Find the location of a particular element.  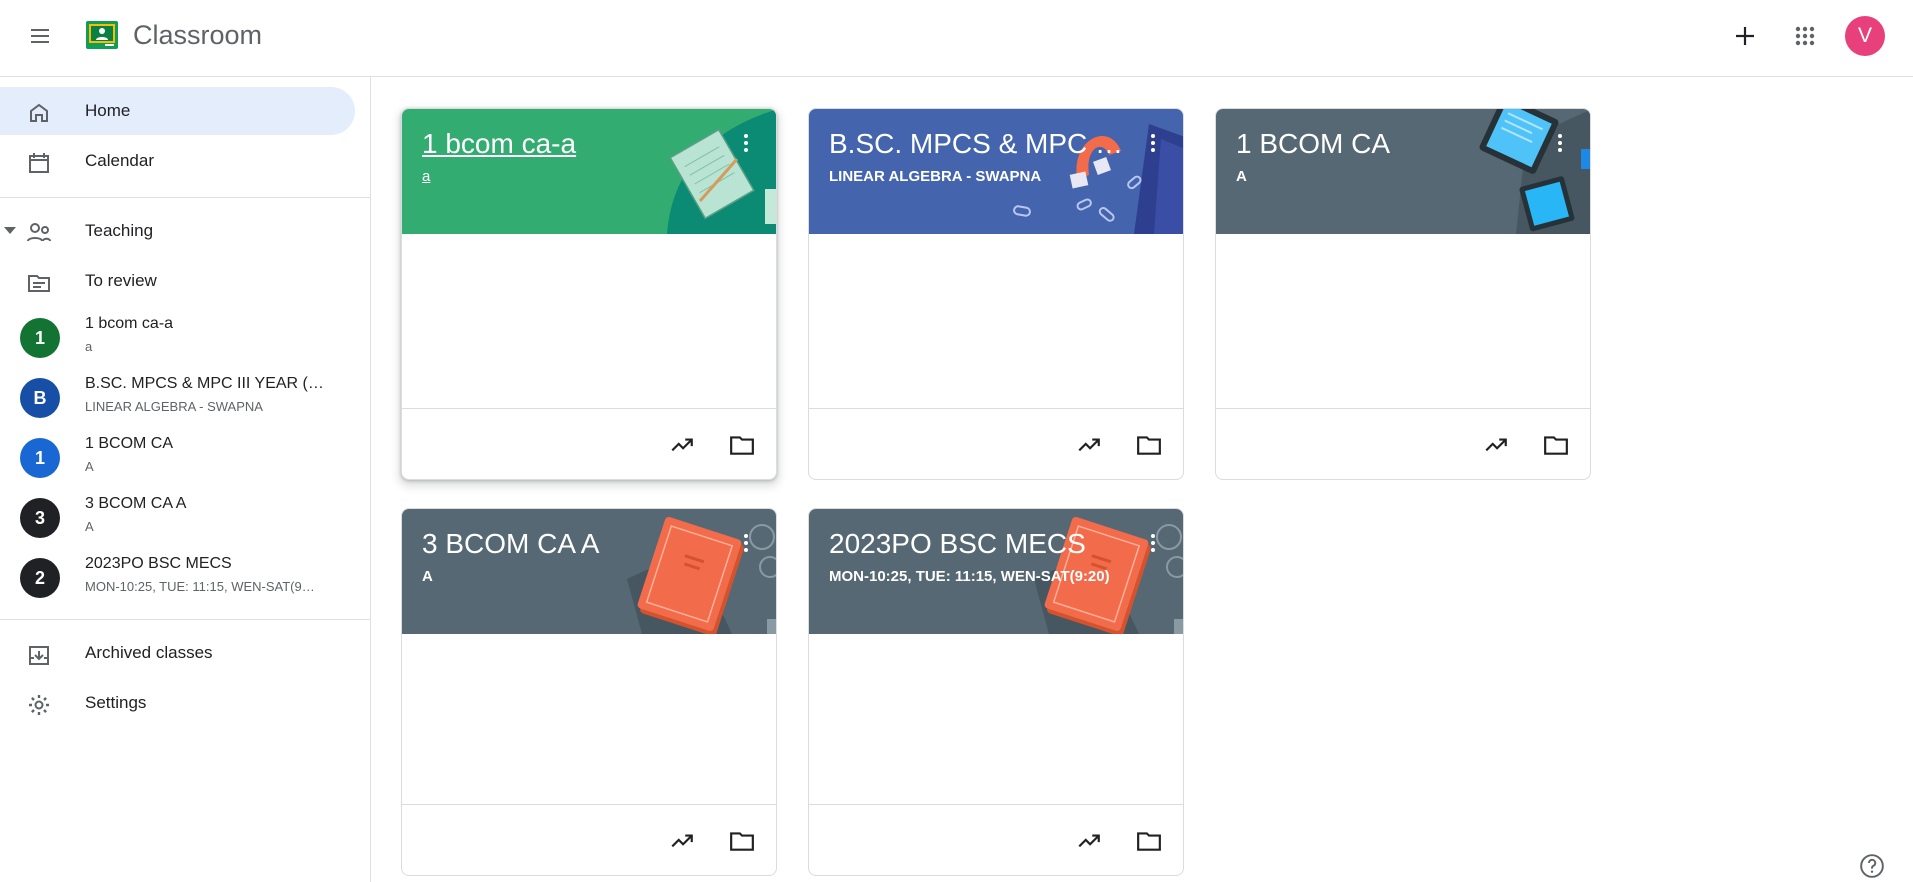

google-apps-button is located at coordinates (1805, 36).